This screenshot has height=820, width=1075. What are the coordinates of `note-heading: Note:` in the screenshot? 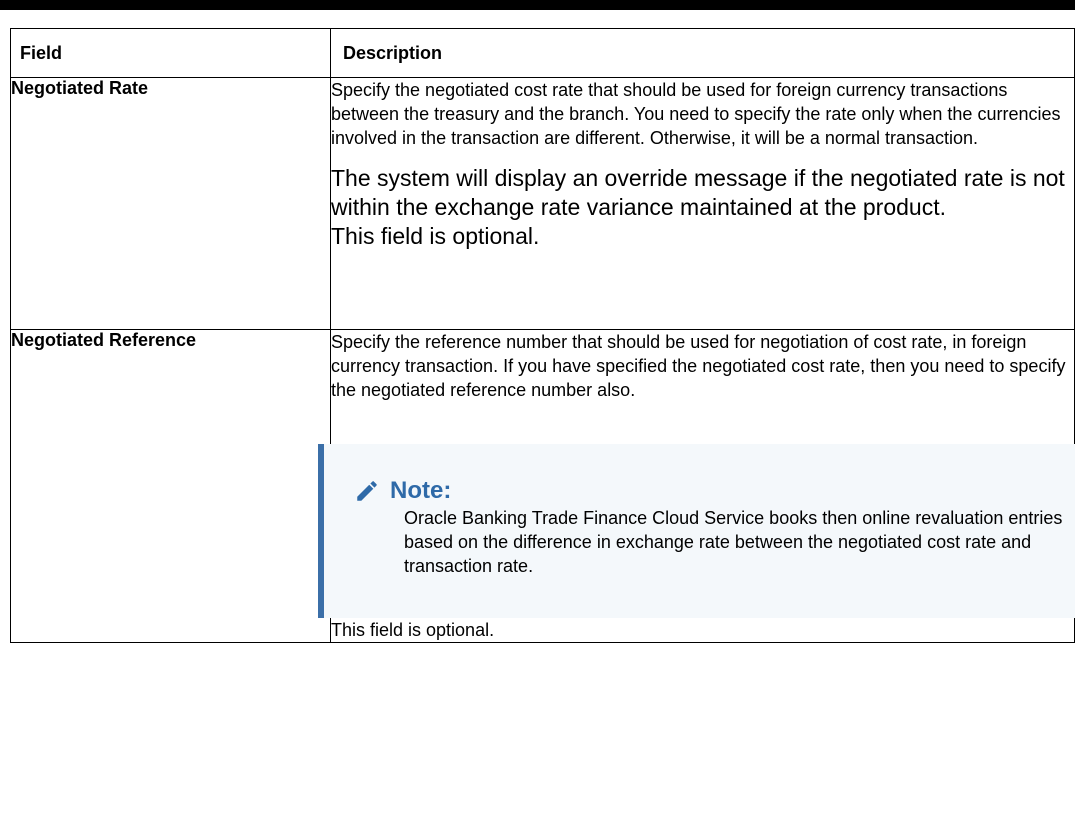 It's located at (710, 491).